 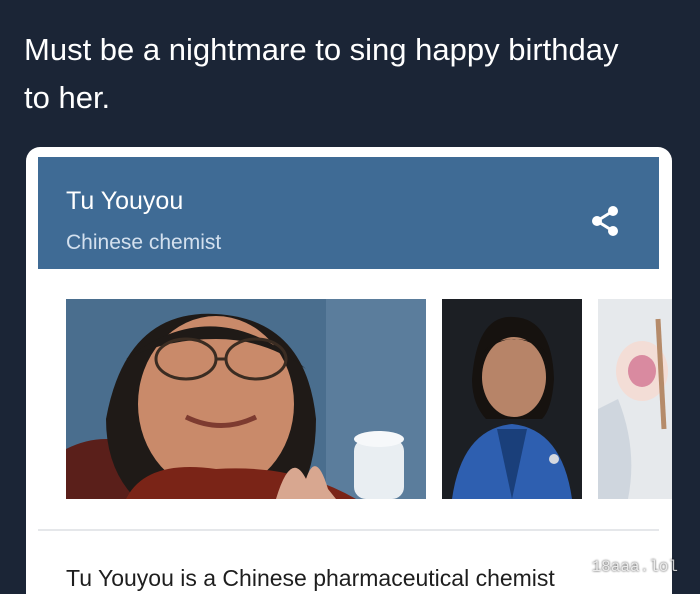 I want to click on share-button, so click(x=605, y=221).